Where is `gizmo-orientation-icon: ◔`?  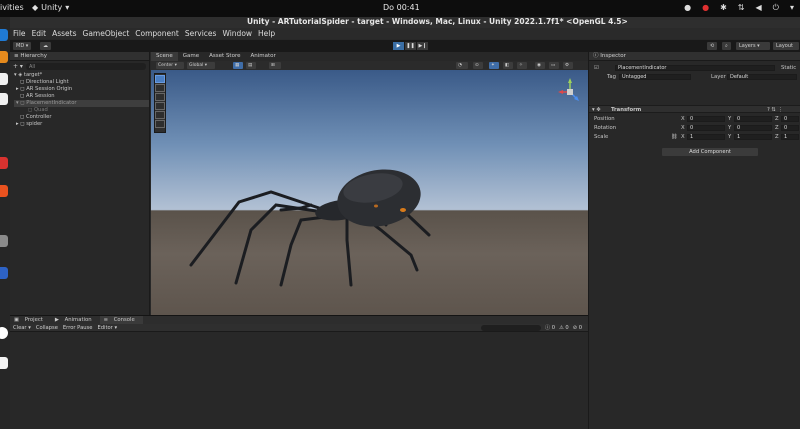
gizmo-orientation-icon: ◔ is located at coordinates (462, 65).